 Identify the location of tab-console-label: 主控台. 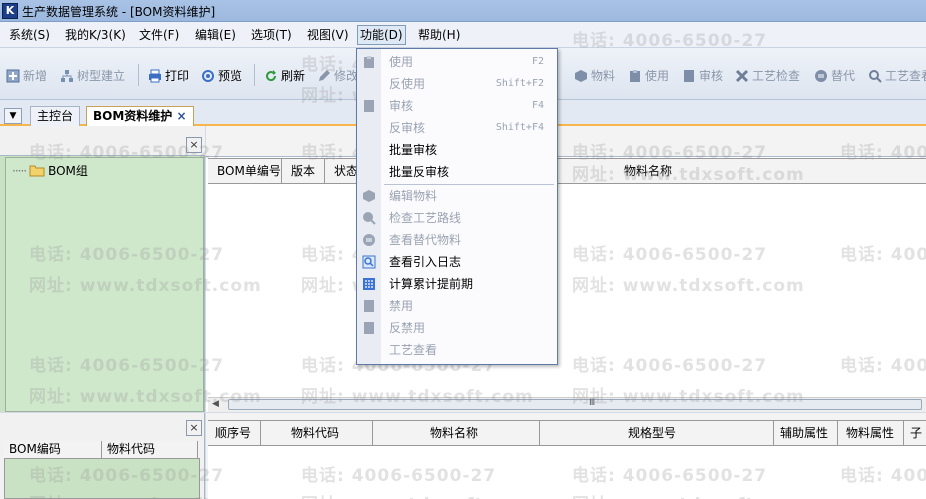
(55, 116).